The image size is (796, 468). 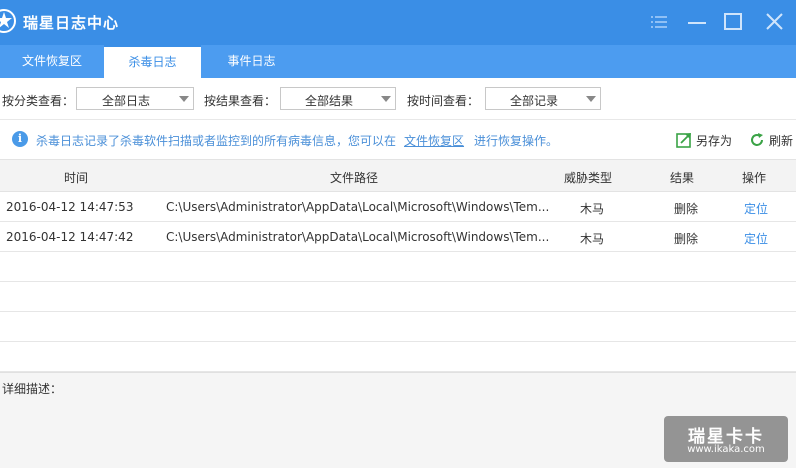 I want to click on save-as-button: 另存为, so click(x=706, y=140).